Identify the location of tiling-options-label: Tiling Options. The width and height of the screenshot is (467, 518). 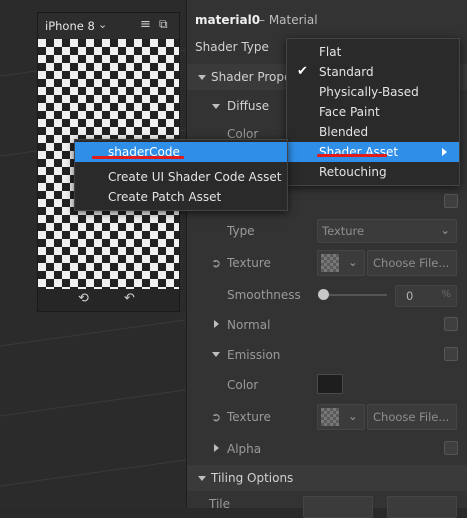
(252, 478).